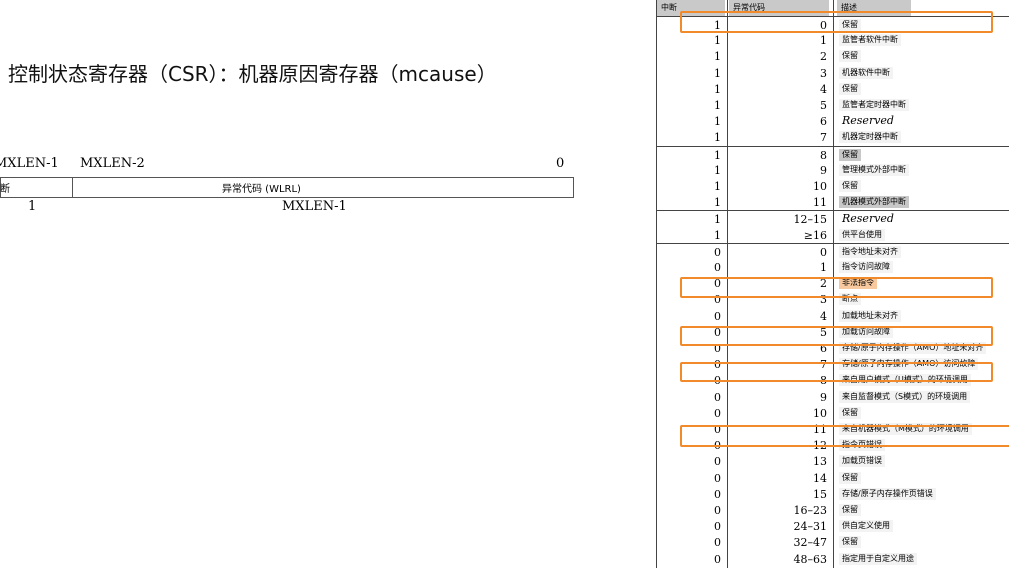 The height and width of the screenshot is (568, 1009). What do you see at coordinates (29, 163) in the screenshot?
I see `bit-label-mxlen-1: MXLEN-1` at bounding box center [29, 163].